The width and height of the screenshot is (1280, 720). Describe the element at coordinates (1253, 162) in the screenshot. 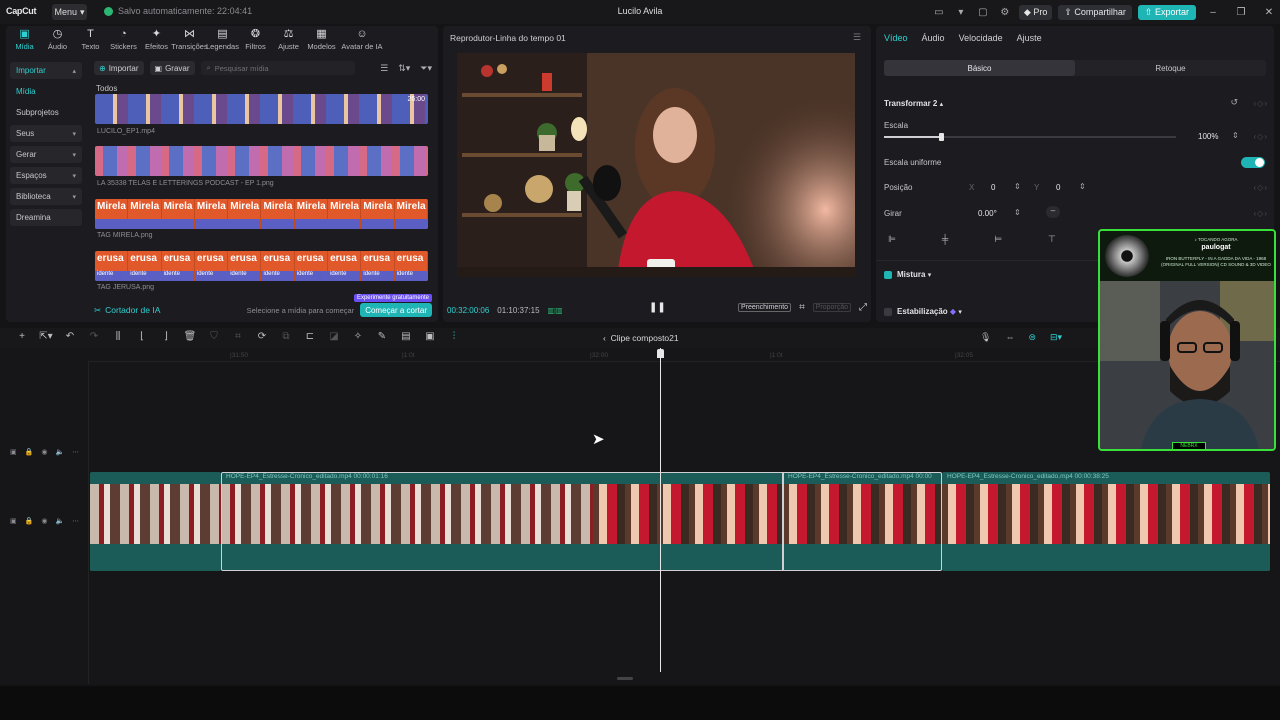

I see `uniform-scale-toggle` at that location.